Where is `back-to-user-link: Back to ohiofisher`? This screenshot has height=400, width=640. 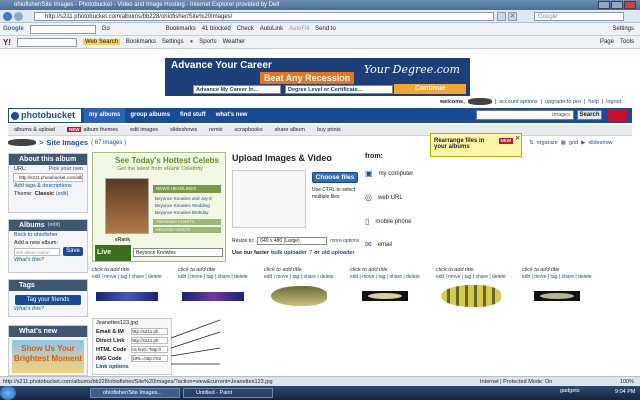
back-to-user-link: Back to ohiofisher is located at coordinates (48, 235).